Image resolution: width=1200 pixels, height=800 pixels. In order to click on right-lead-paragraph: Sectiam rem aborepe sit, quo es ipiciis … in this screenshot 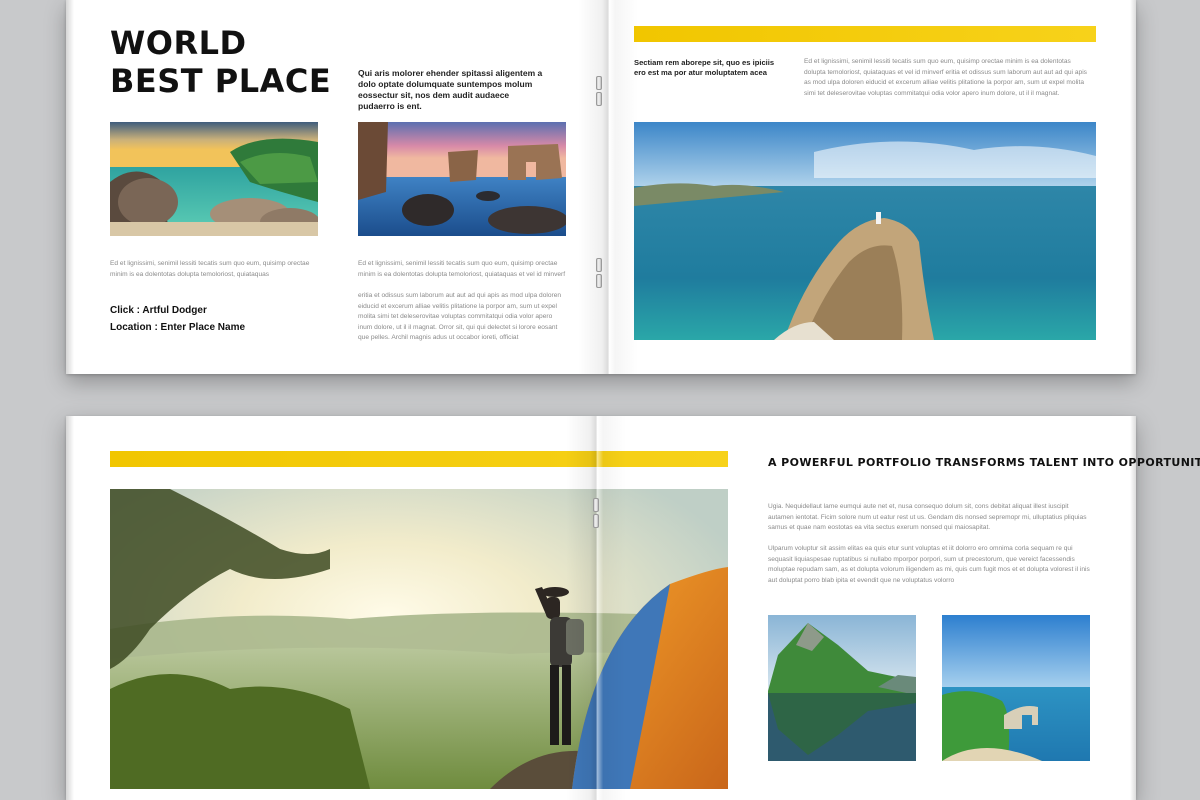, I will do `click(704, 67)`.